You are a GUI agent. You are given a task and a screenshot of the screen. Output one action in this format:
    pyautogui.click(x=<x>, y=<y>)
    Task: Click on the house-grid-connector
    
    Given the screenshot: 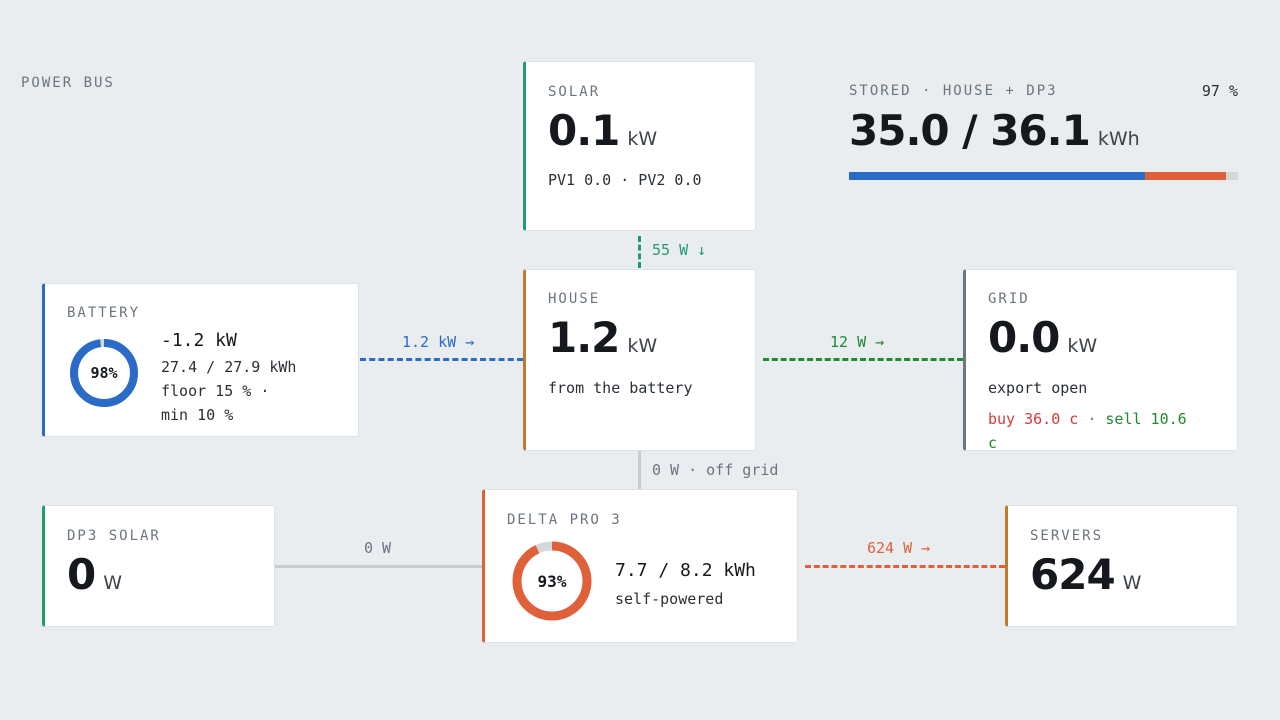 What is the action you would take?
    pyautogui.click(x=863, y=359)
    